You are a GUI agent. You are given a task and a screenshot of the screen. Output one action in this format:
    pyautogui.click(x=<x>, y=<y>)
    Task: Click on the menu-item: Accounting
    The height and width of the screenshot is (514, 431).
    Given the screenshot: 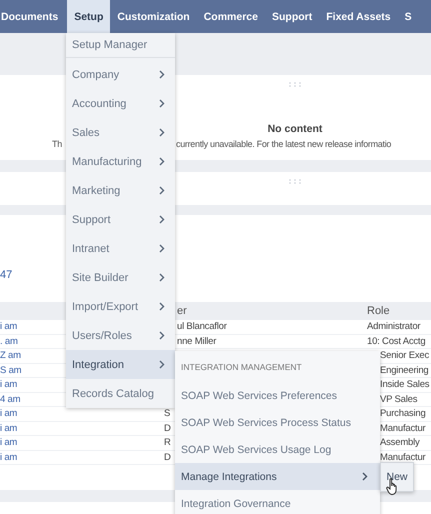 What is the action you would take?
    pyautogui.click(x=120, y=103)
    